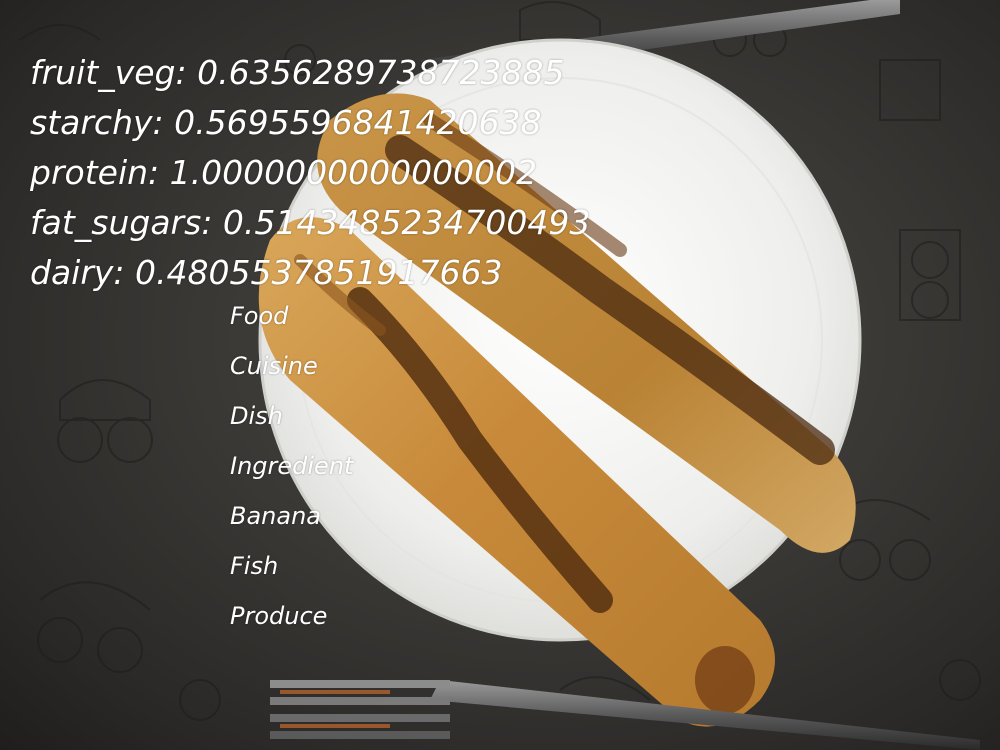 The width and height of the screenshot is (1000, 750). Describe the element at coordinates (274, 366) in the screenshot. I see `label-item: Cuisine` at that location.